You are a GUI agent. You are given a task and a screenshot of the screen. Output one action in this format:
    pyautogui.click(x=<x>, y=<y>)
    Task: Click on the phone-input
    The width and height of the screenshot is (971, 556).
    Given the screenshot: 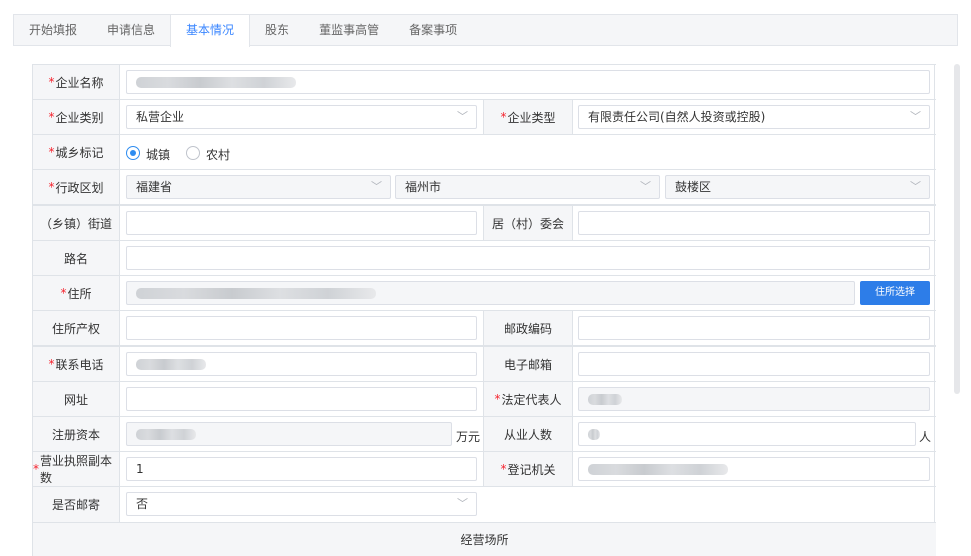 What is the action you would take?
    pyautogui.click(x=301, y=364)
    